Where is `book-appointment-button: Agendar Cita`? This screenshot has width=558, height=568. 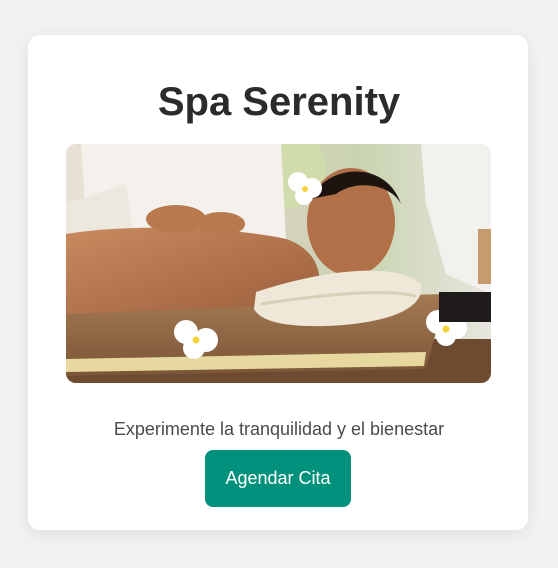 book-appointment-button: Agendar Cita is located at coordinates (278, 478).